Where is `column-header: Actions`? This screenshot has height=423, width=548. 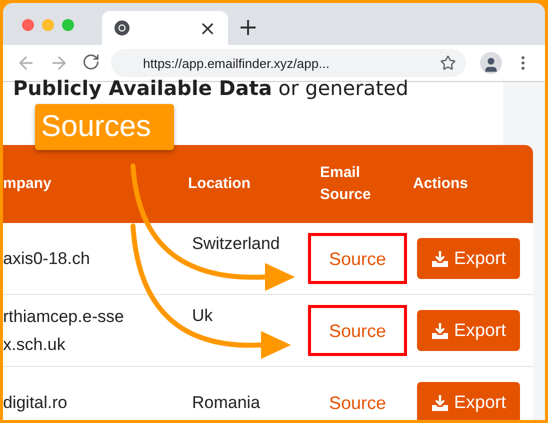 column-header: Actions is located at coordinates (440, 184).